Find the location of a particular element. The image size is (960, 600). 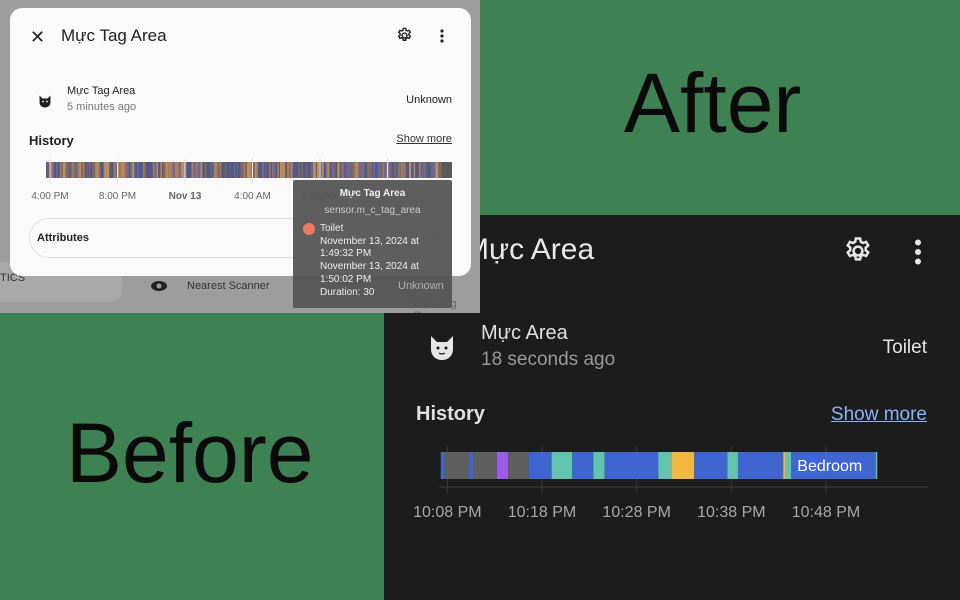

nearest-scanner-value: Unknown is located at coordinates (421, 286).